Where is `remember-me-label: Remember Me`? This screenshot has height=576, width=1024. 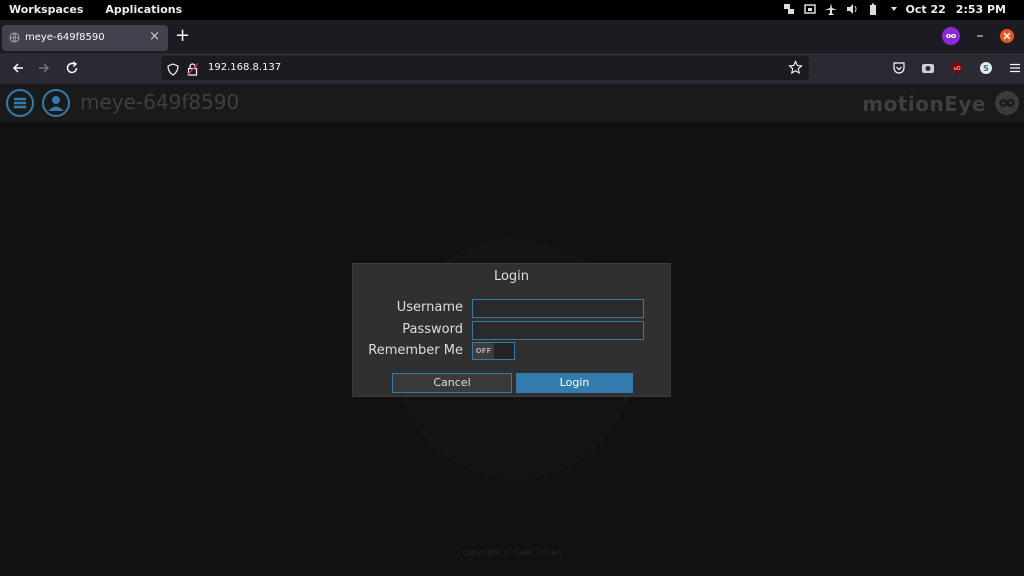 remember-me-label: Remember Me is located at coordinates (415, 350).